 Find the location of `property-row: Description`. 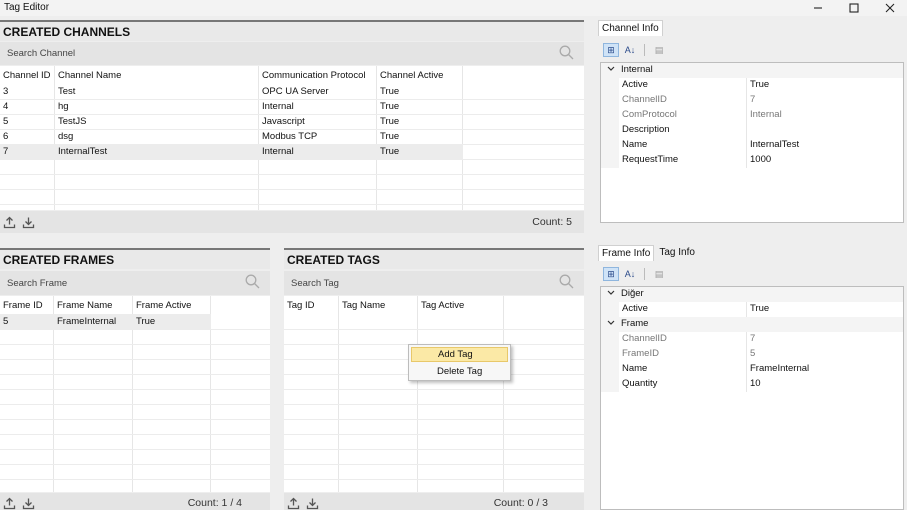

property-row: Description is located at coordinates (752, 130).